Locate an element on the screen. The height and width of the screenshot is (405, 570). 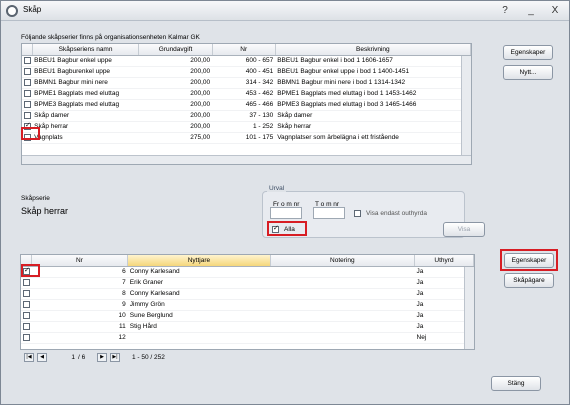
col-nr: Nr is located at coordinates (244, 50).